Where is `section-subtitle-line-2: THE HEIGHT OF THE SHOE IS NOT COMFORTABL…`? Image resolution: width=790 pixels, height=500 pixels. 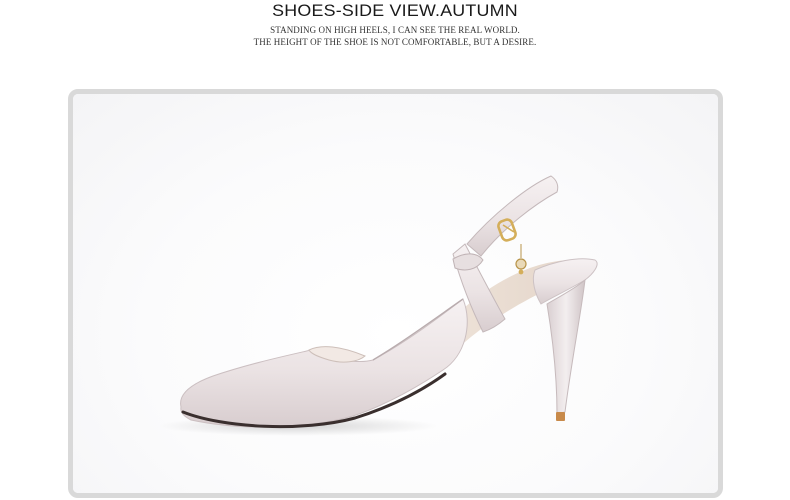
section-subtitle-line-2: THE HEIGHT OF THE SHOE IS NOT COMFORTABL… is located at coordinates (395, 42).